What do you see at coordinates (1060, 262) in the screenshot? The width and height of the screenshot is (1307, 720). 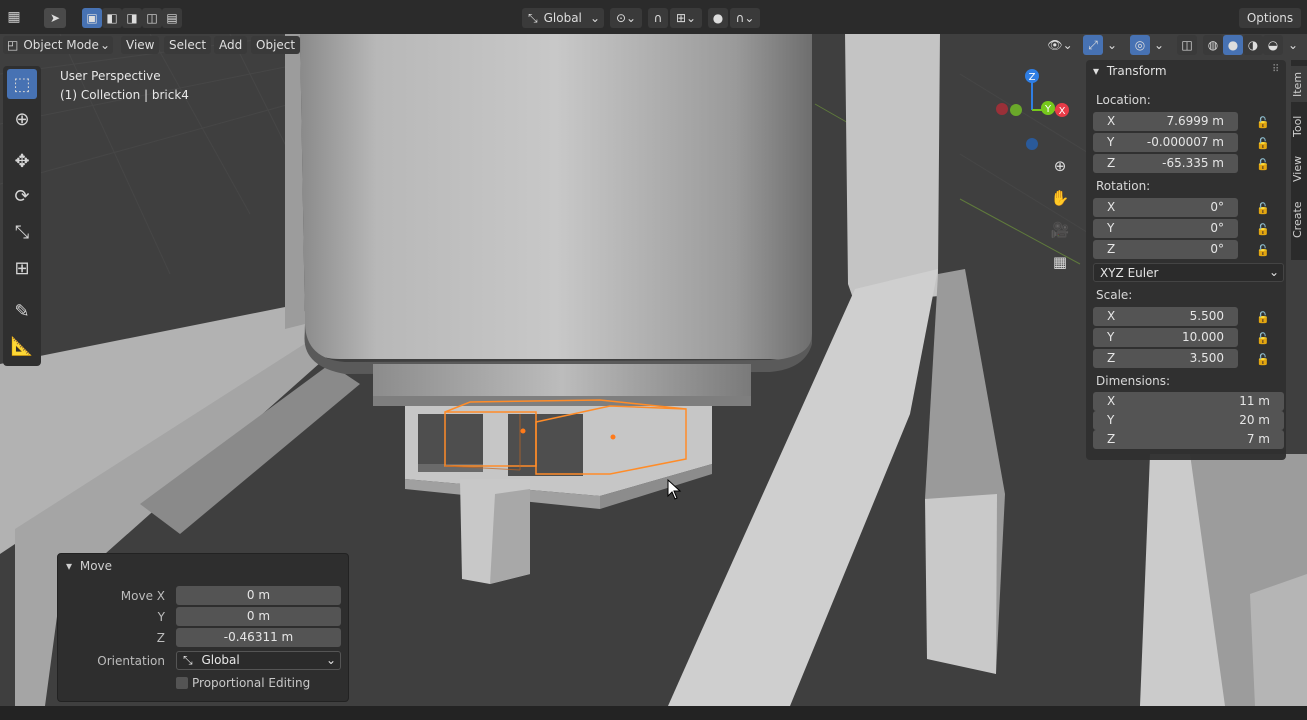 I see `grid-icon: ▦` at bounding box center [1060, 262].